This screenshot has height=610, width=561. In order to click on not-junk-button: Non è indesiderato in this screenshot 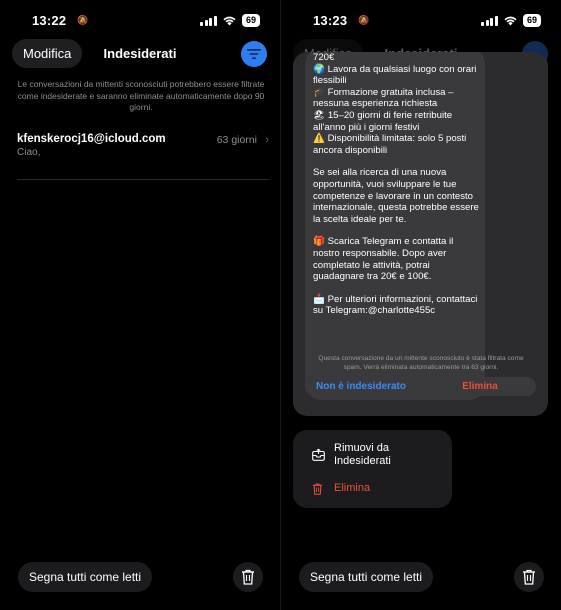, I will do `click(361, 386)`.